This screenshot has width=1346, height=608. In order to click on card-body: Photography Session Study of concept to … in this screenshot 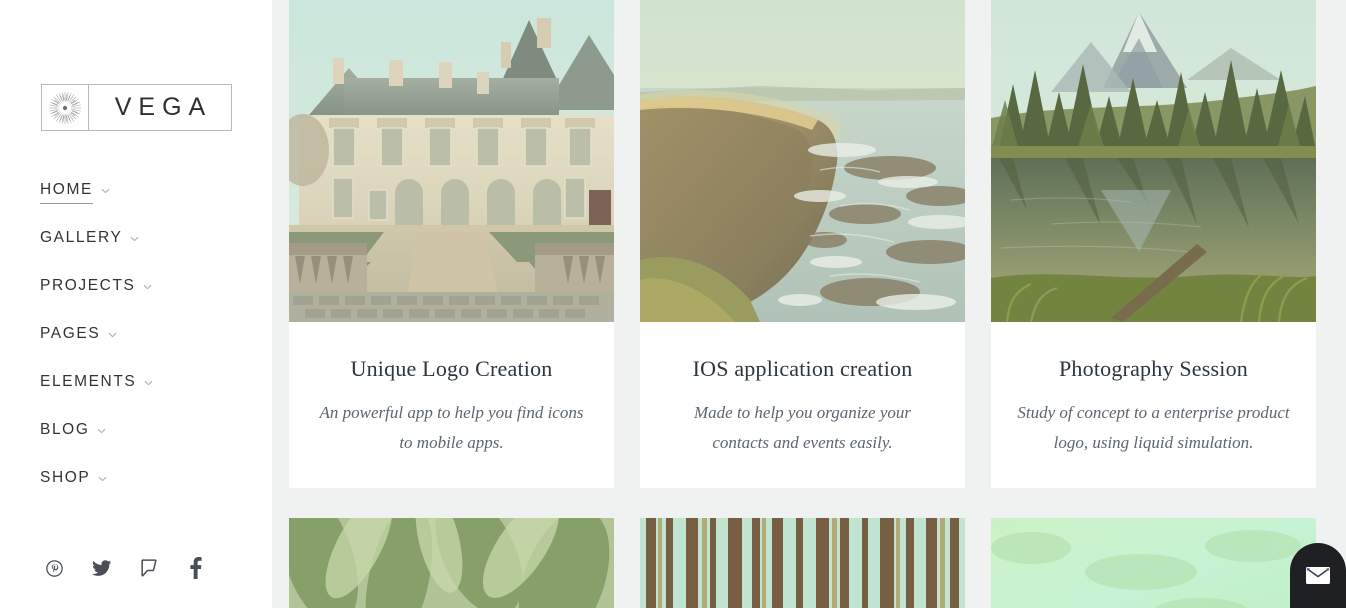, I will do `click(1153, 405)`.